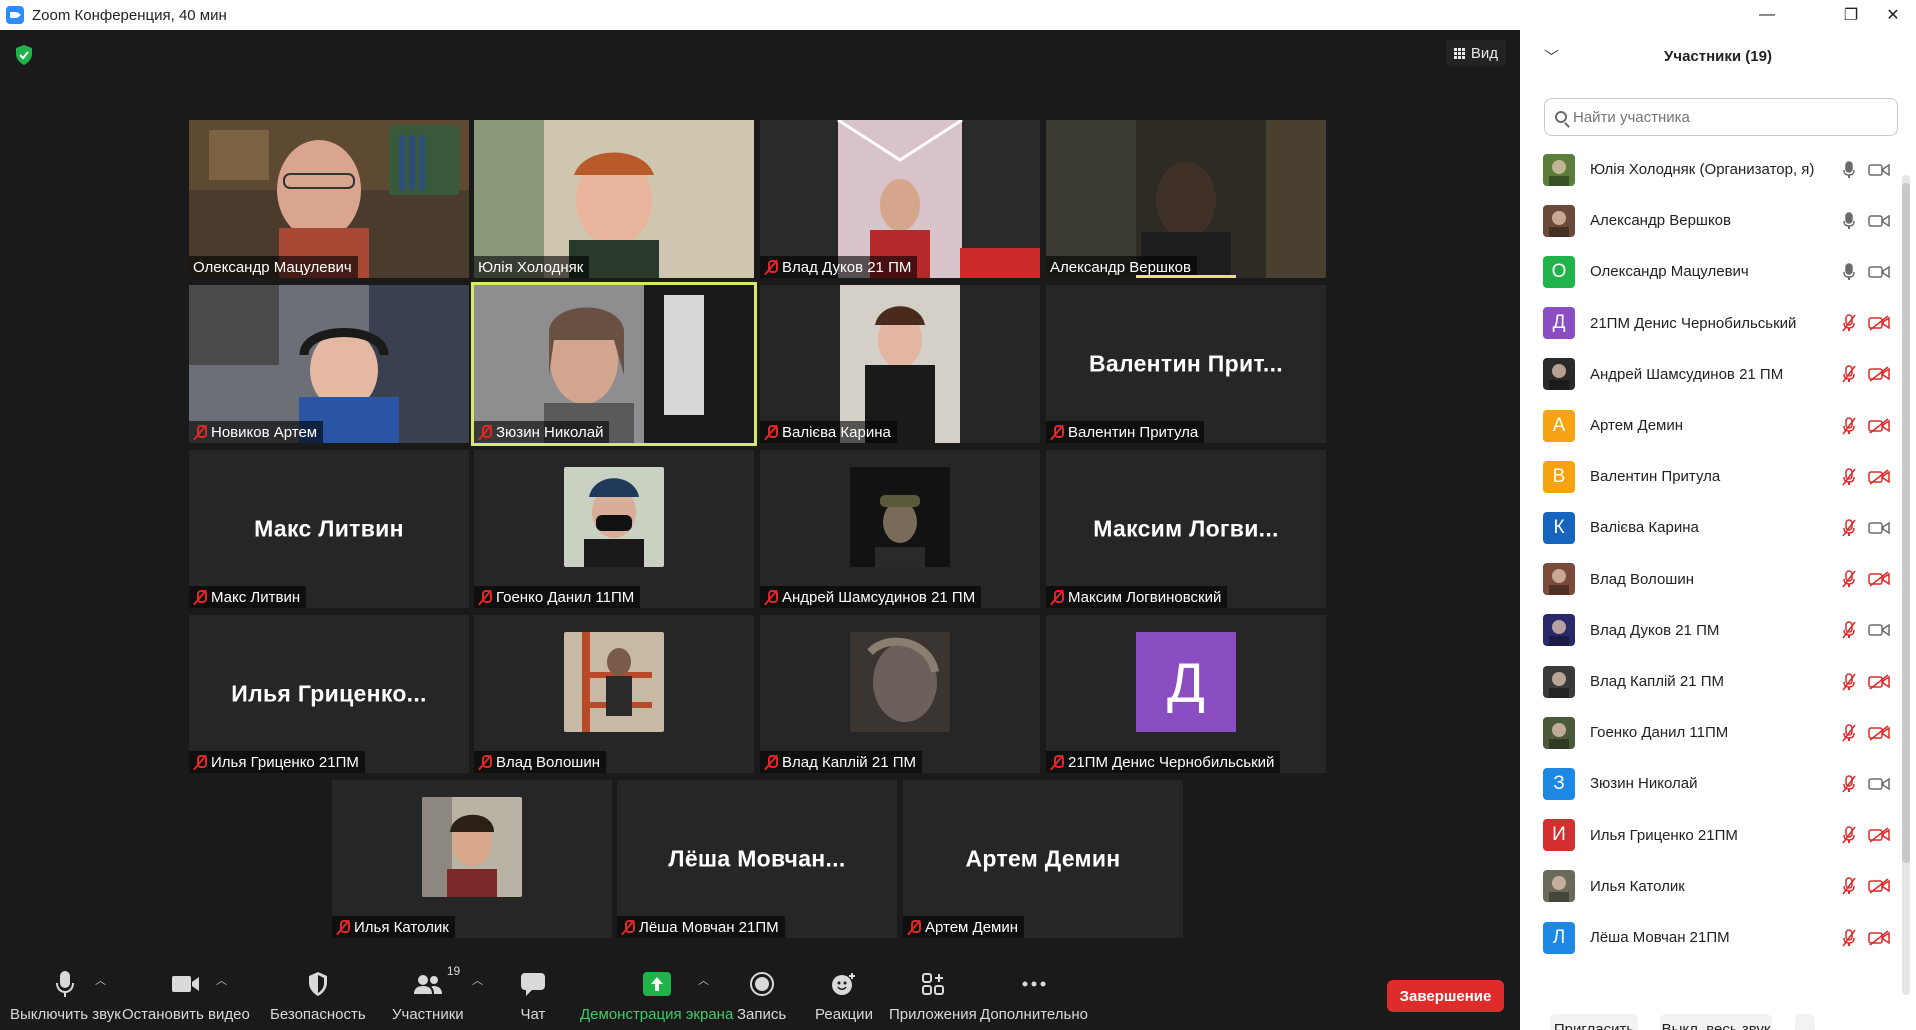 This screenshot has height=1030, width=1916. I want to click on participant-row: О Олександр Мацулевич, so click(1710, 271).